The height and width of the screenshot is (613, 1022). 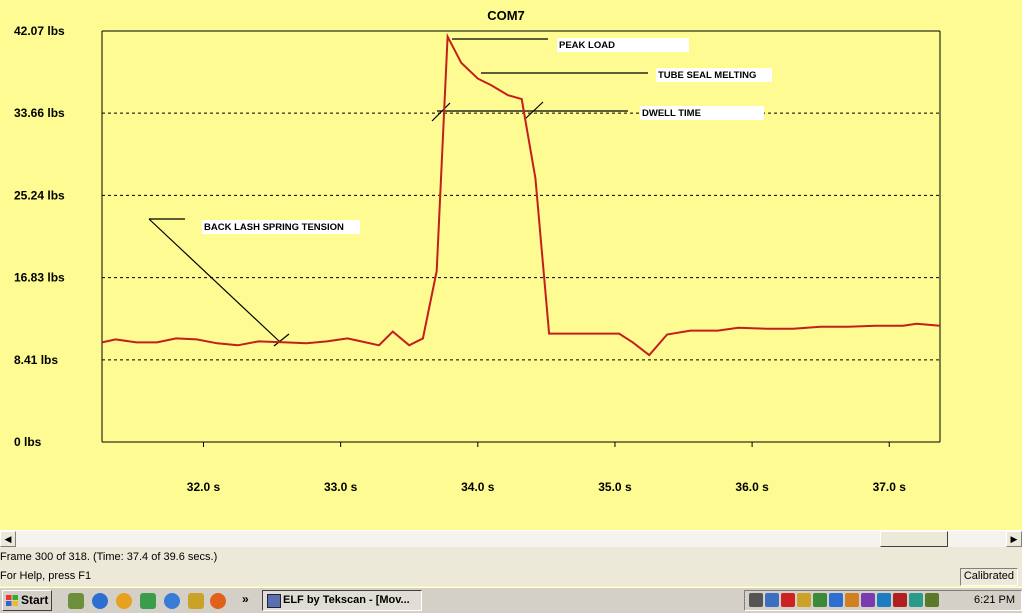 I want to click on calibrated-indicator: Calibrated, so click(x=988, y=577).